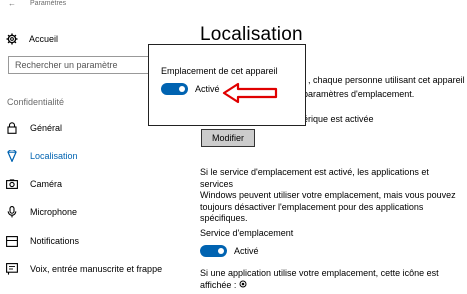 The width and height of the screenshot is (467, 294). I want to click on section-header-privacy: Confidentialité, so click(36, 102).